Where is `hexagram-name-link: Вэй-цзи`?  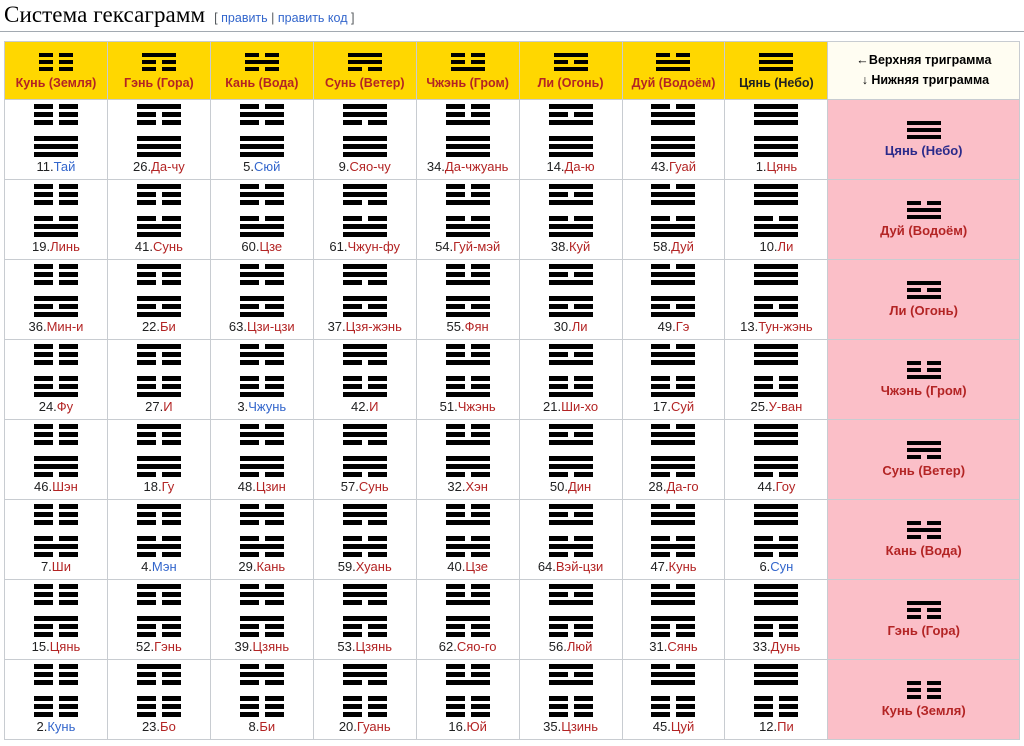
hexagram-name-link: Вэй-цзи is located at coordinates (579, 566).